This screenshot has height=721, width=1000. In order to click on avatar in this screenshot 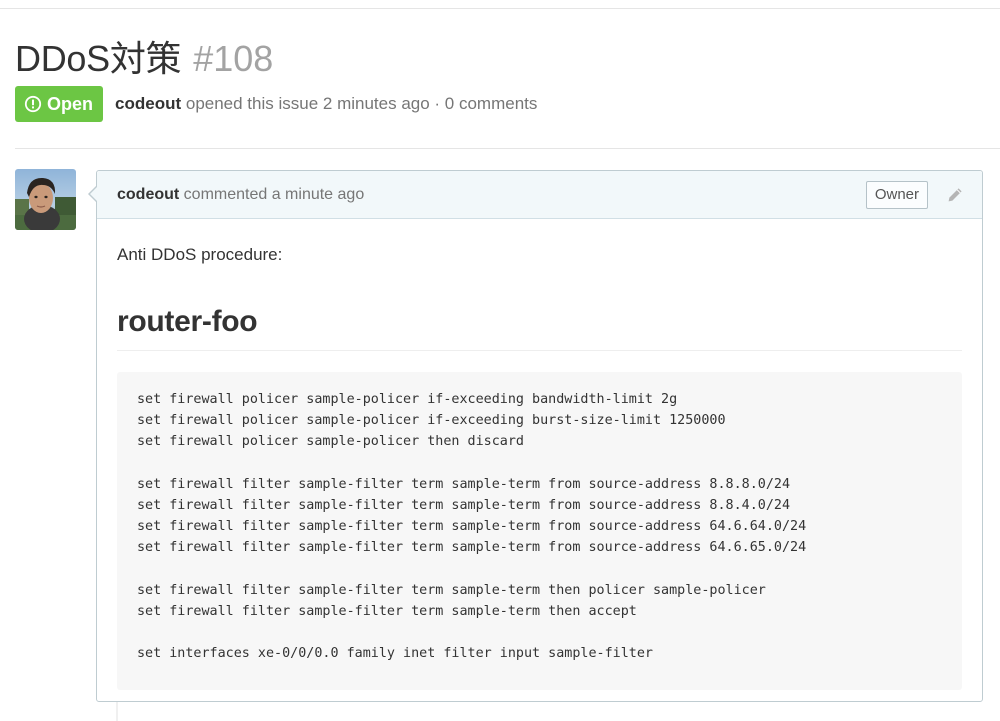, I will do `click(45, 199)`.